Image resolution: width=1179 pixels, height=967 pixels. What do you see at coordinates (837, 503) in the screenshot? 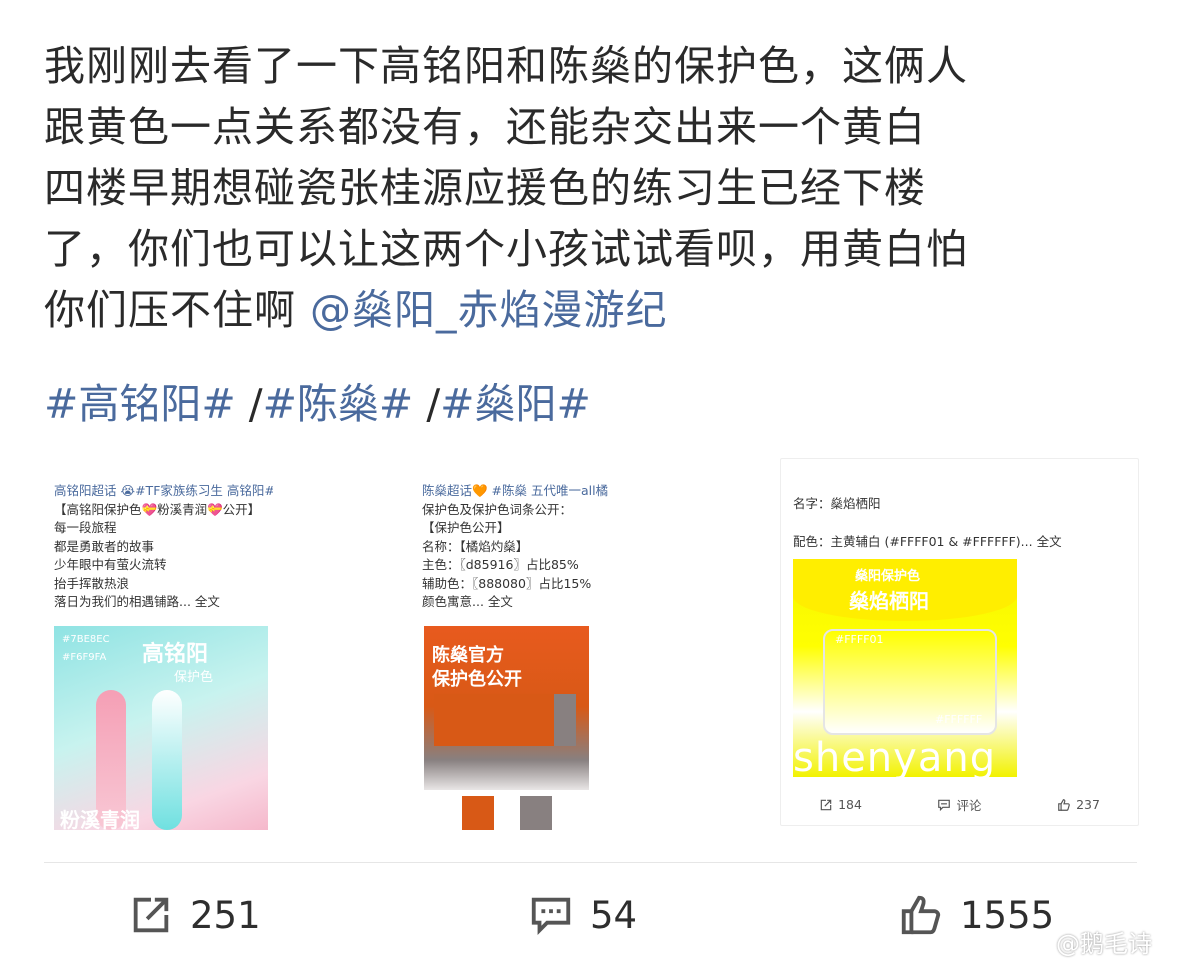
I see `caption-line: 名字：燊焰栖阳` at bounding box center [837, 503].